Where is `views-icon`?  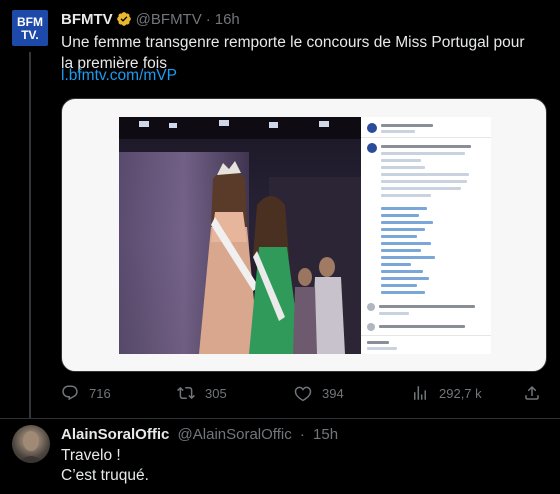
views-icon is located at coordinates (420, 393).